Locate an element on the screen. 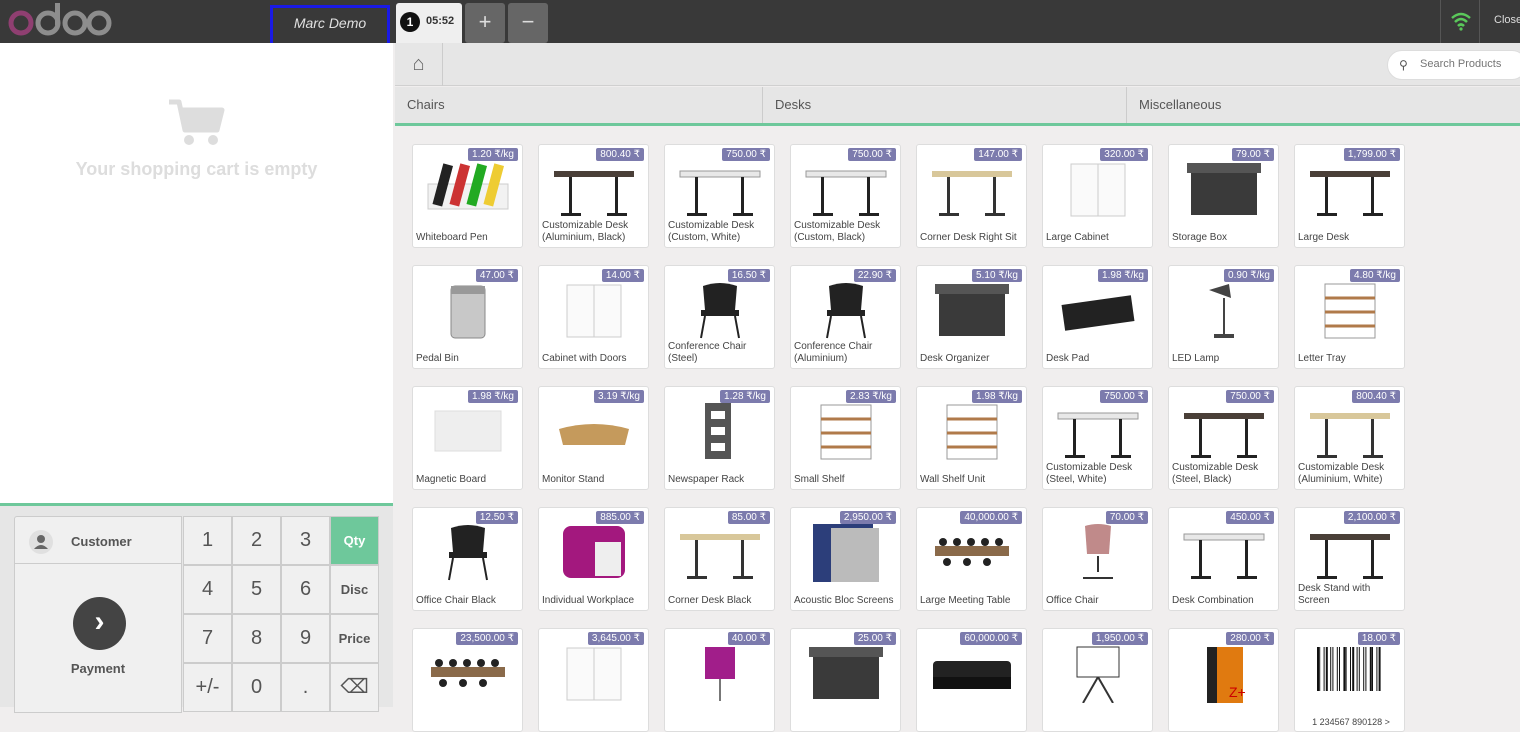 The width and height of the screenshot is (1520, 732). price-badge: 4.80 ₹/kg is located at coordinates (1375, 275).